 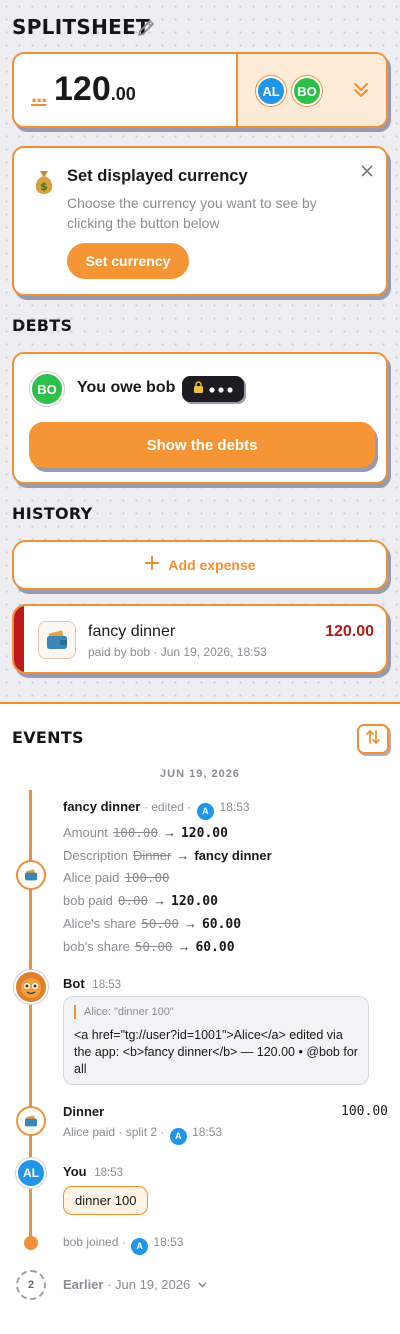 I want to click on sort-toggle-button, so click(x=373, y=739).